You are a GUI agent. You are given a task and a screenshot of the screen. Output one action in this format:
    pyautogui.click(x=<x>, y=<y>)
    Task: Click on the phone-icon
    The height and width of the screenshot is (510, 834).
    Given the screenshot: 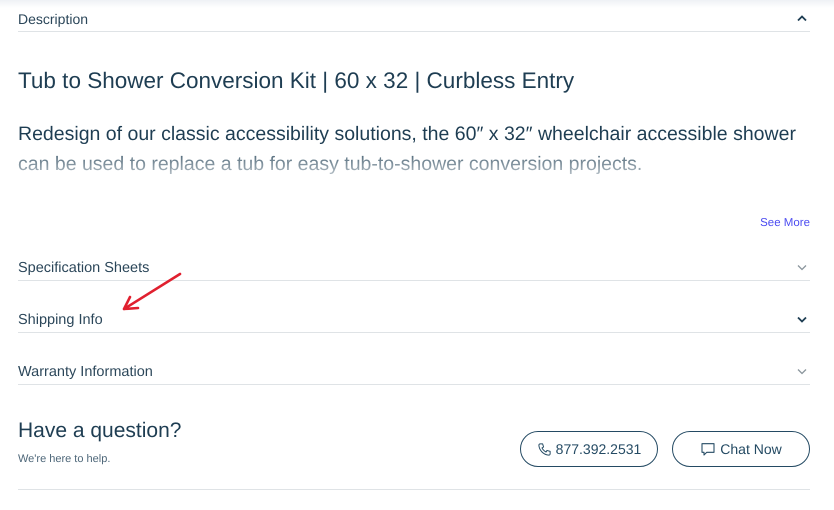 What is the action you would take?
    pyautogui.click(x=544, y=449)
    